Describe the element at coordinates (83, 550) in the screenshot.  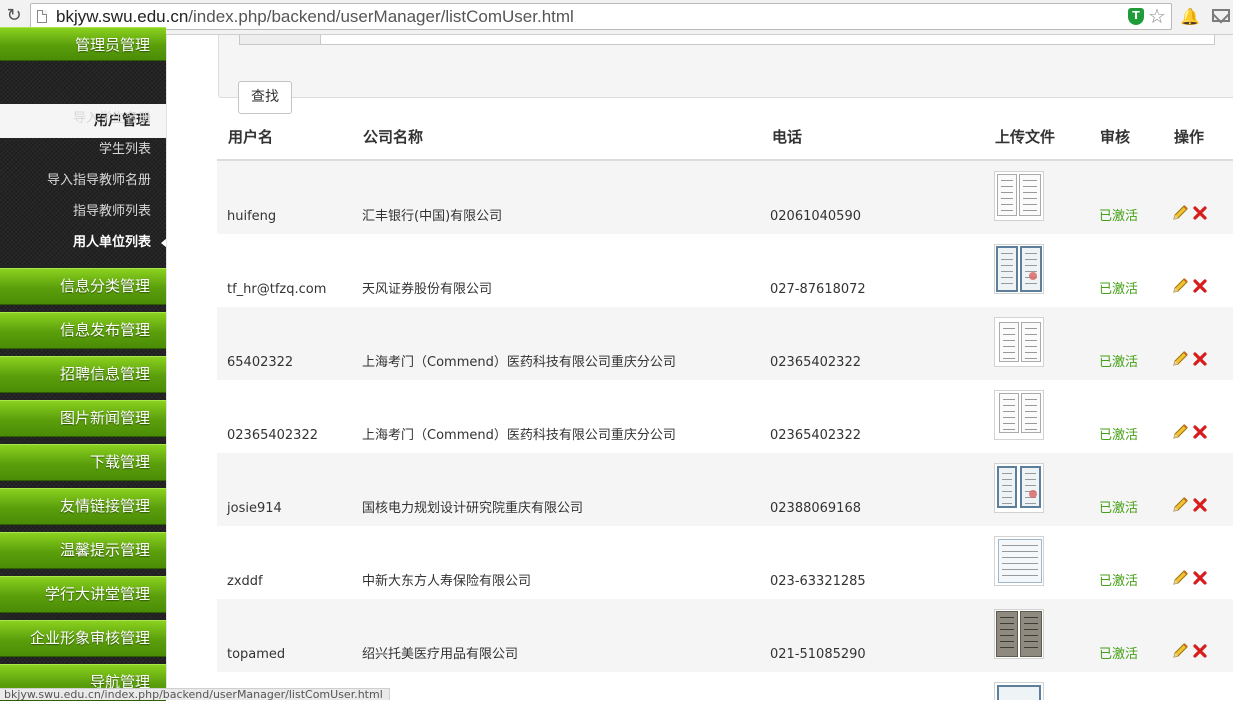
I see `sidebar-item-tips: 温馨提示管理` at that location.